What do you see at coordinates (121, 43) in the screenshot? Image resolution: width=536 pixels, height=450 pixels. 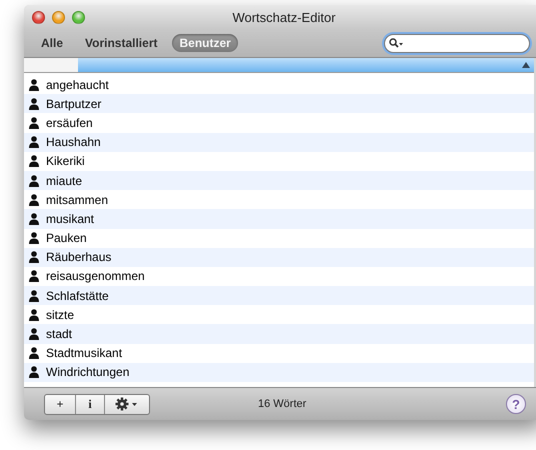 I see `scope-button: Vorinstalliert` at bounding box center [121, 43].